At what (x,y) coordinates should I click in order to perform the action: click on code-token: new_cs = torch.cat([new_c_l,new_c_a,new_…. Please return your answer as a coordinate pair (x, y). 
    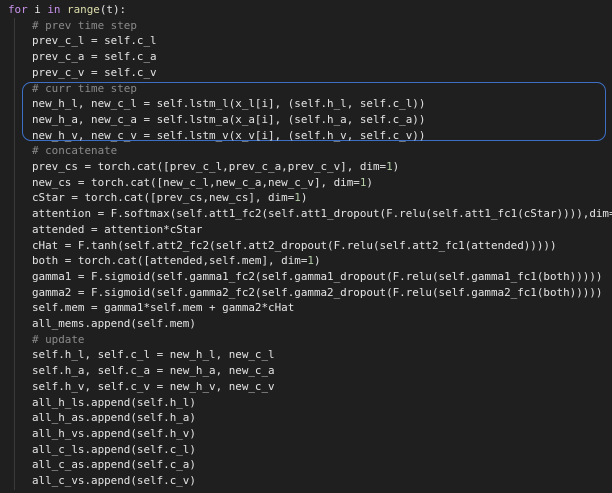
    Looking at the image, I should click on (196, 182).